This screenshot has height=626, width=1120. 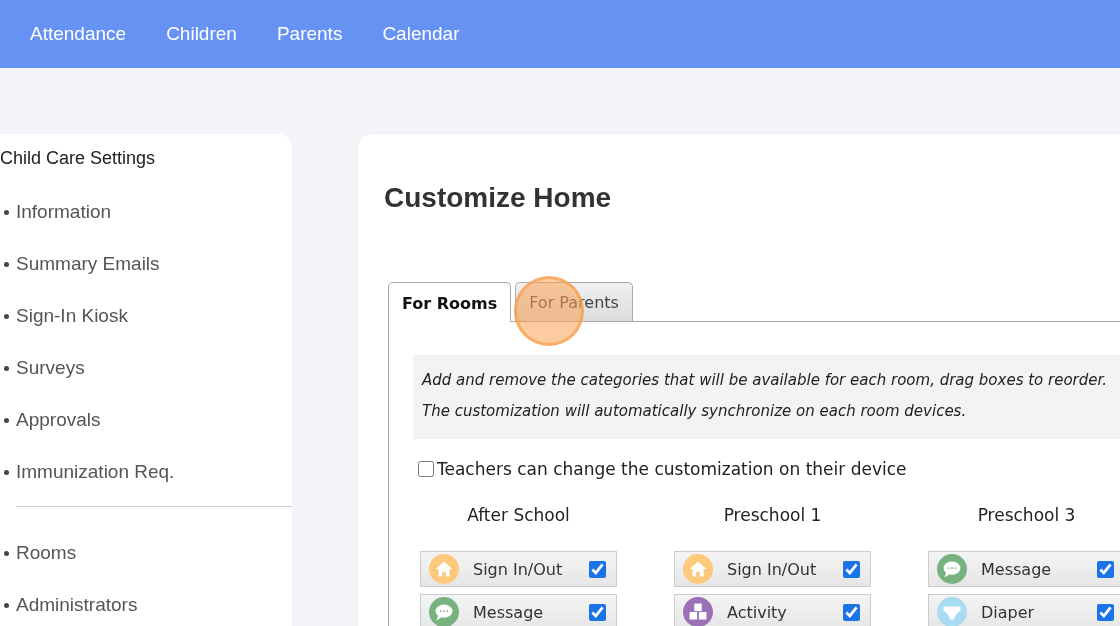 What do you see at coordinates (64, 212) in the screenshot?
I see `sidebar-link: Information` at bounding box center [64, 212].